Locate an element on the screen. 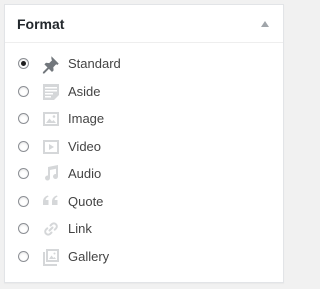  gallery-icon is located at coordinates (51, 257).